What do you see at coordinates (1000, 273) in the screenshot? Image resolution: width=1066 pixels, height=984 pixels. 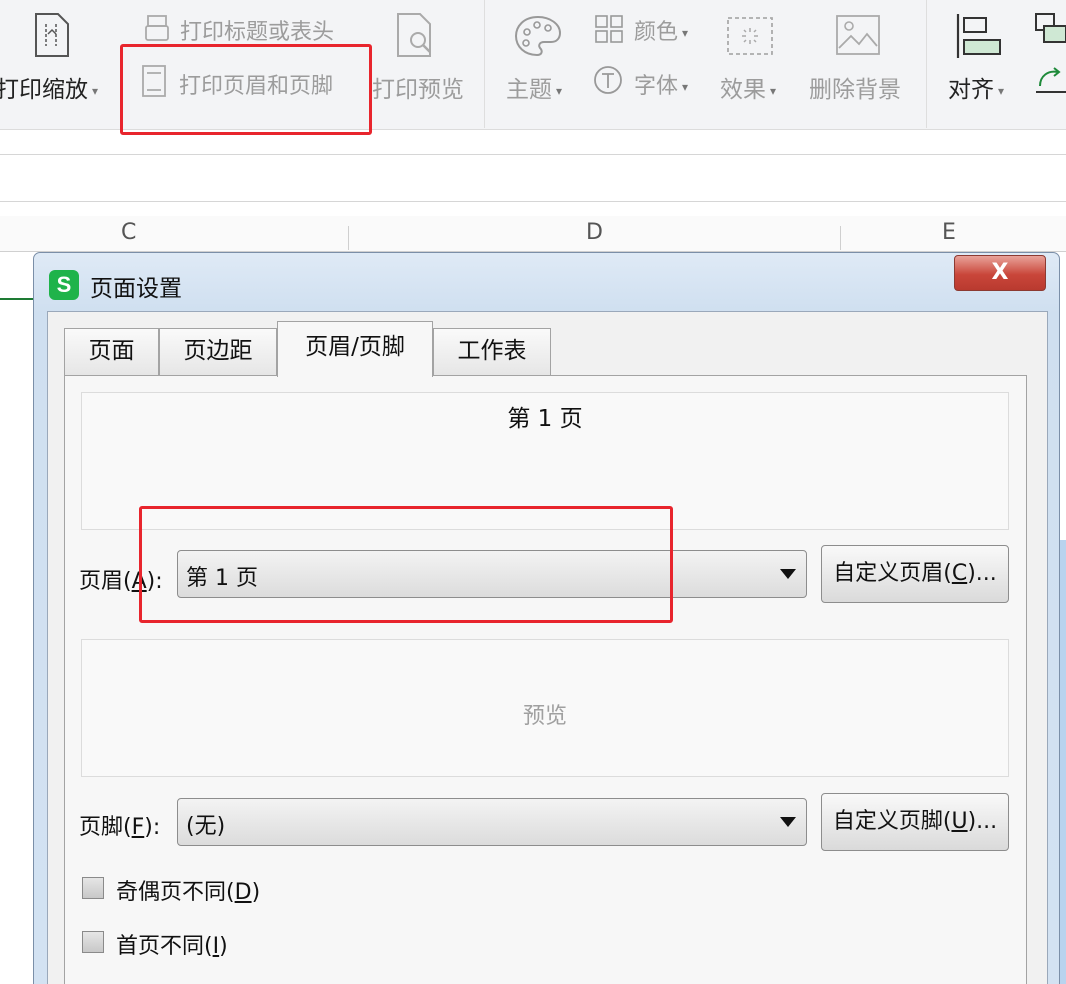 I see `close-button: X` at bounding box center [1000, 273].